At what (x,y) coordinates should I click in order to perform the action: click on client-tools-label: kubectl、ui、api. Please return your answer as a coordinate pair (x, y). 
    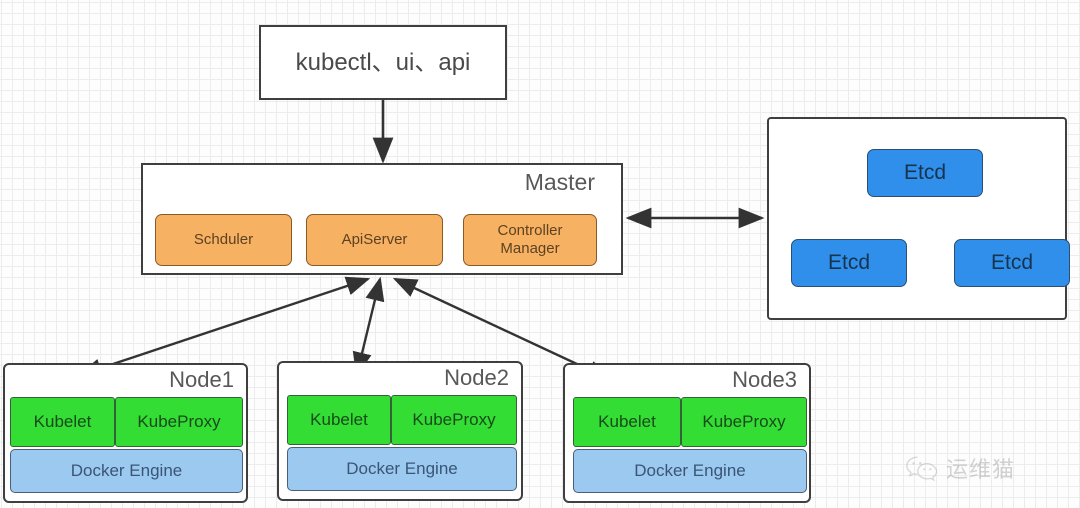
    Looking at the image, I should click on (383, 62).